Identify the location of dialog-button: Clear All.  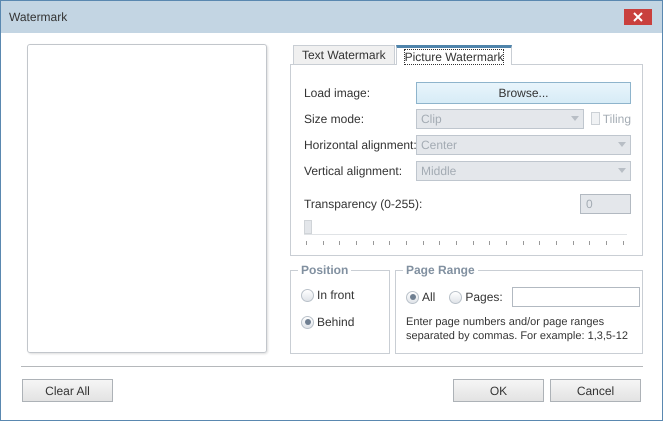
(67, 390).